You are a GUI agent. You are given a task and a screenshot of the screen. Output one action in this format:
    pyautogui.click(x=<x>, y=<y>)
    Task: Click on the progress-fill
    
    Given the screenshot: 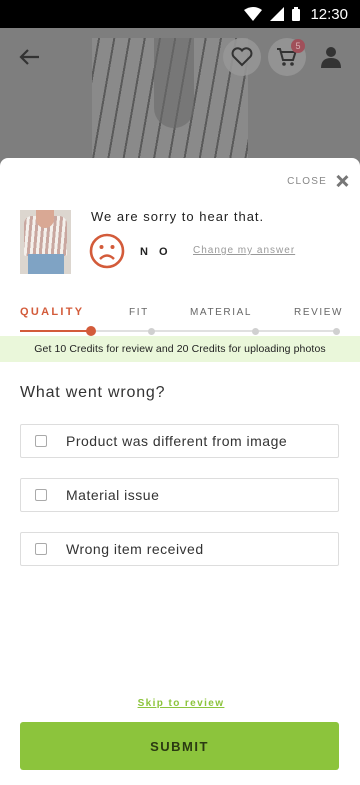 What is the action you would take?
    pyautogui.click(x=55, y=331)
    